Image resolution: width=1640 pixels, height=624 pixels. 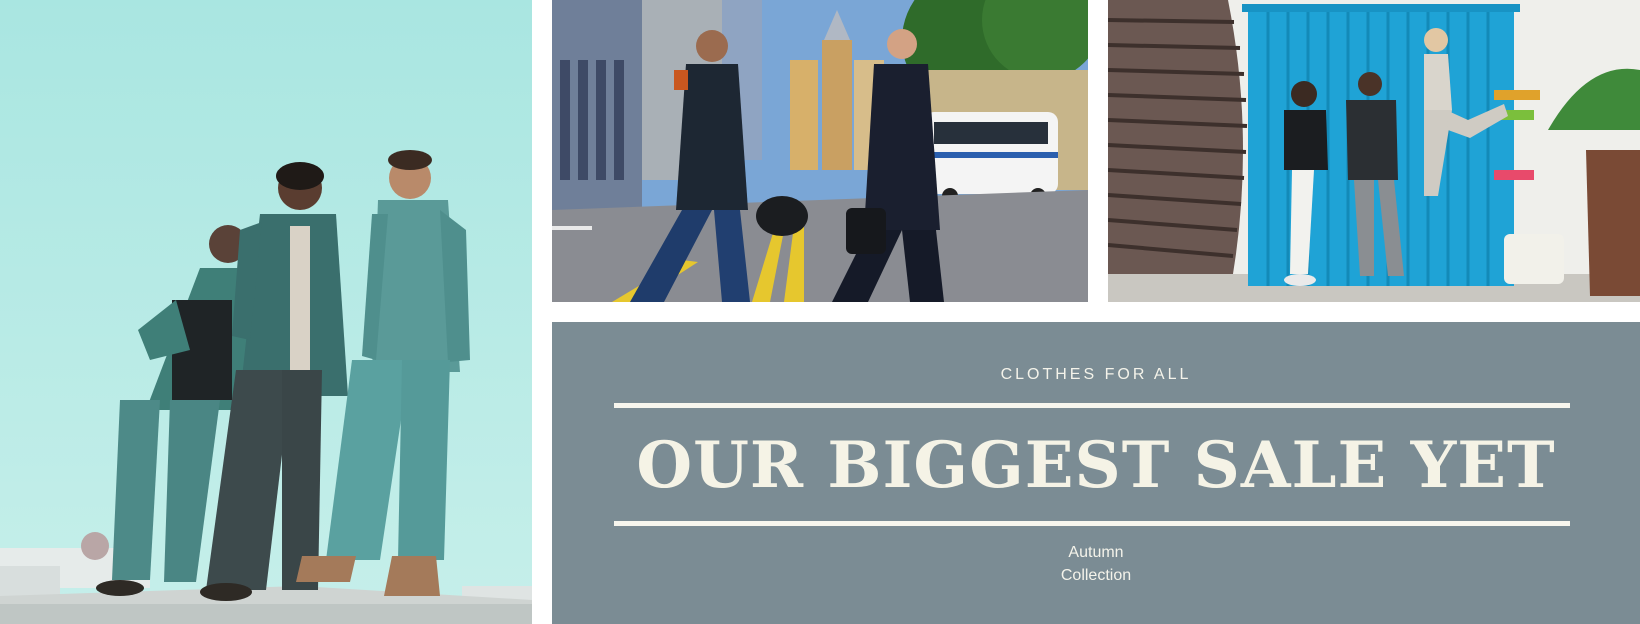 I want to click on promo-caption-line1: Autumn, so click(x=1096, y=552).